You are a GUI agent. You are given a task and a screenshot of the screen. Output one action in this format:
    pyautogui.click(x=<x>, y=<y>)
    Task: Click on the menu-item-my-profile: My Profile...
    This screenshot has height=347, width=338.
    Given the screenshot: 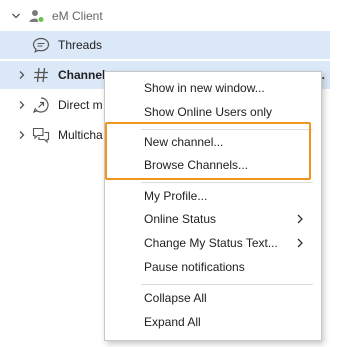 What is the action you would take?
    pyautogui.click(x=213, y=196)
    